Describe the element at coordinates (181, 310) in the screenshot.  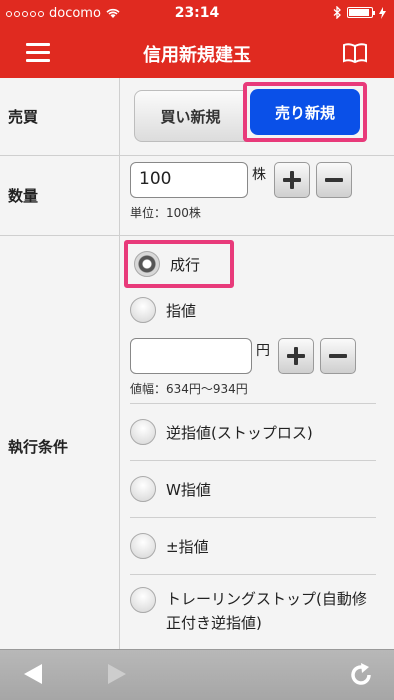
I see `limit-order-label: 指値` at that location.